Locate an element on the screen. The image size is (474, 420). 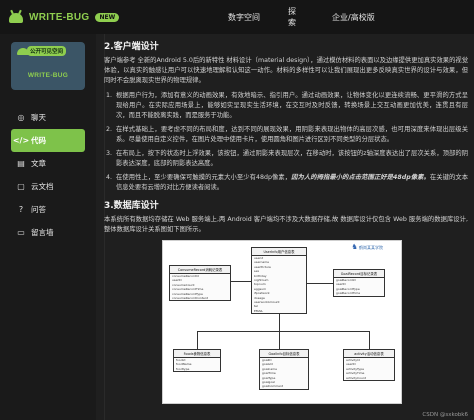
db-table-foods: Foods食物信息表 foodid foodName foodtype is located at coordinates (197, 361).